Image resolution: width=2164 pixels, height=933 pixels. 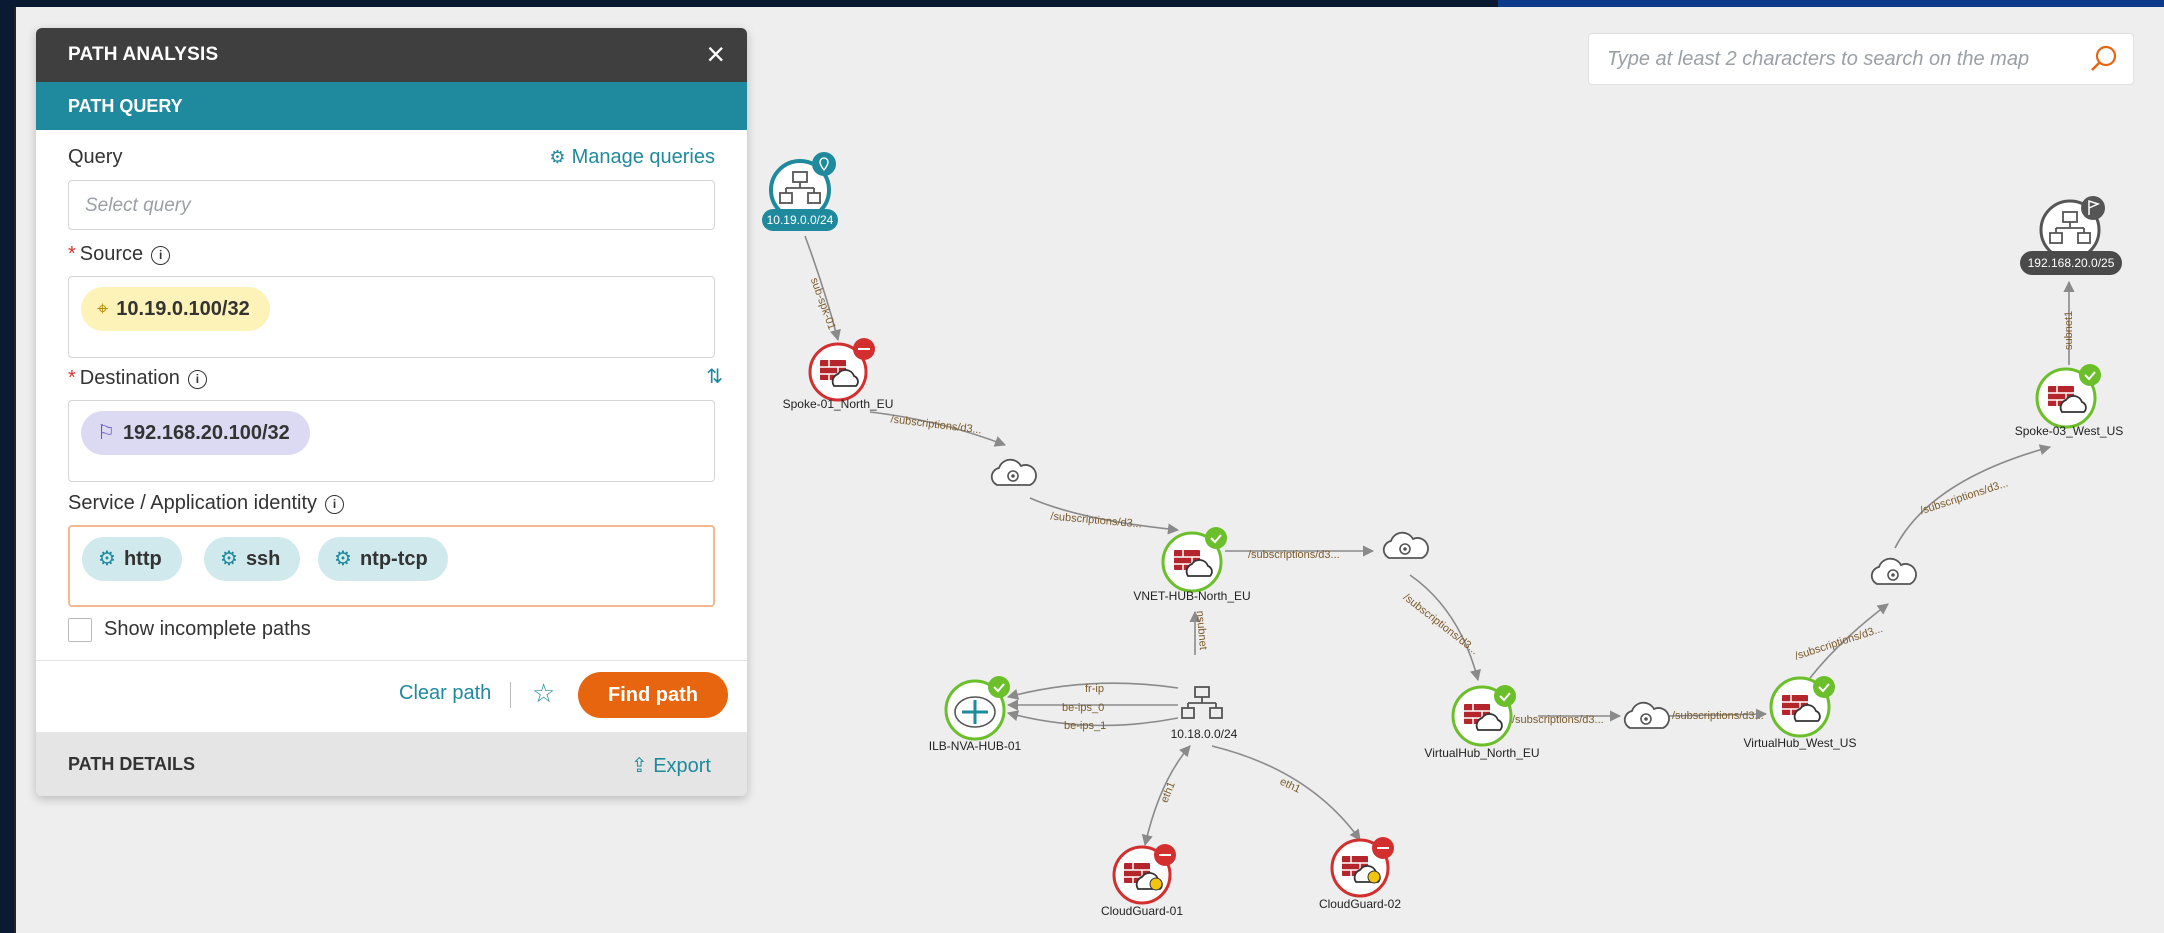 I want to click on node-label-spoke-03: Spoke-03_West_US, so click(x=2069, y=431).